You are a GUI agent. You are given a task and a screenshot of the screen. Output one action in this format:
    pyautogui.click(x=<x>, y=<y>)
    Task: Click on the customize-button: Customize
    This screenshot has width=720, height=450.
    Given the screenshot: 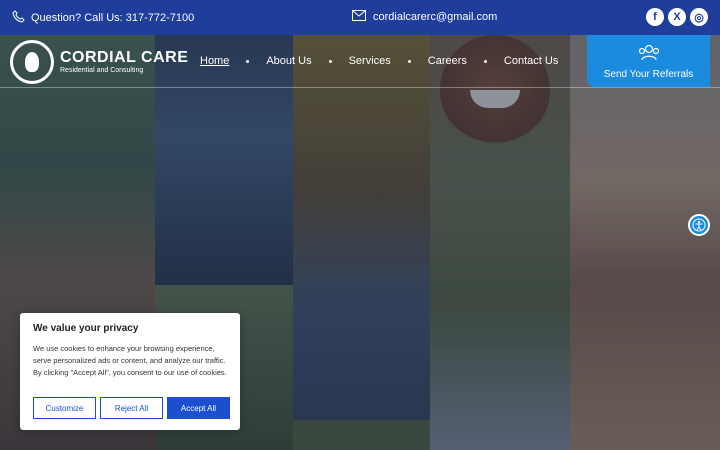 What is the action you would take?
    pyautogui.click(x=64, y=408)
    